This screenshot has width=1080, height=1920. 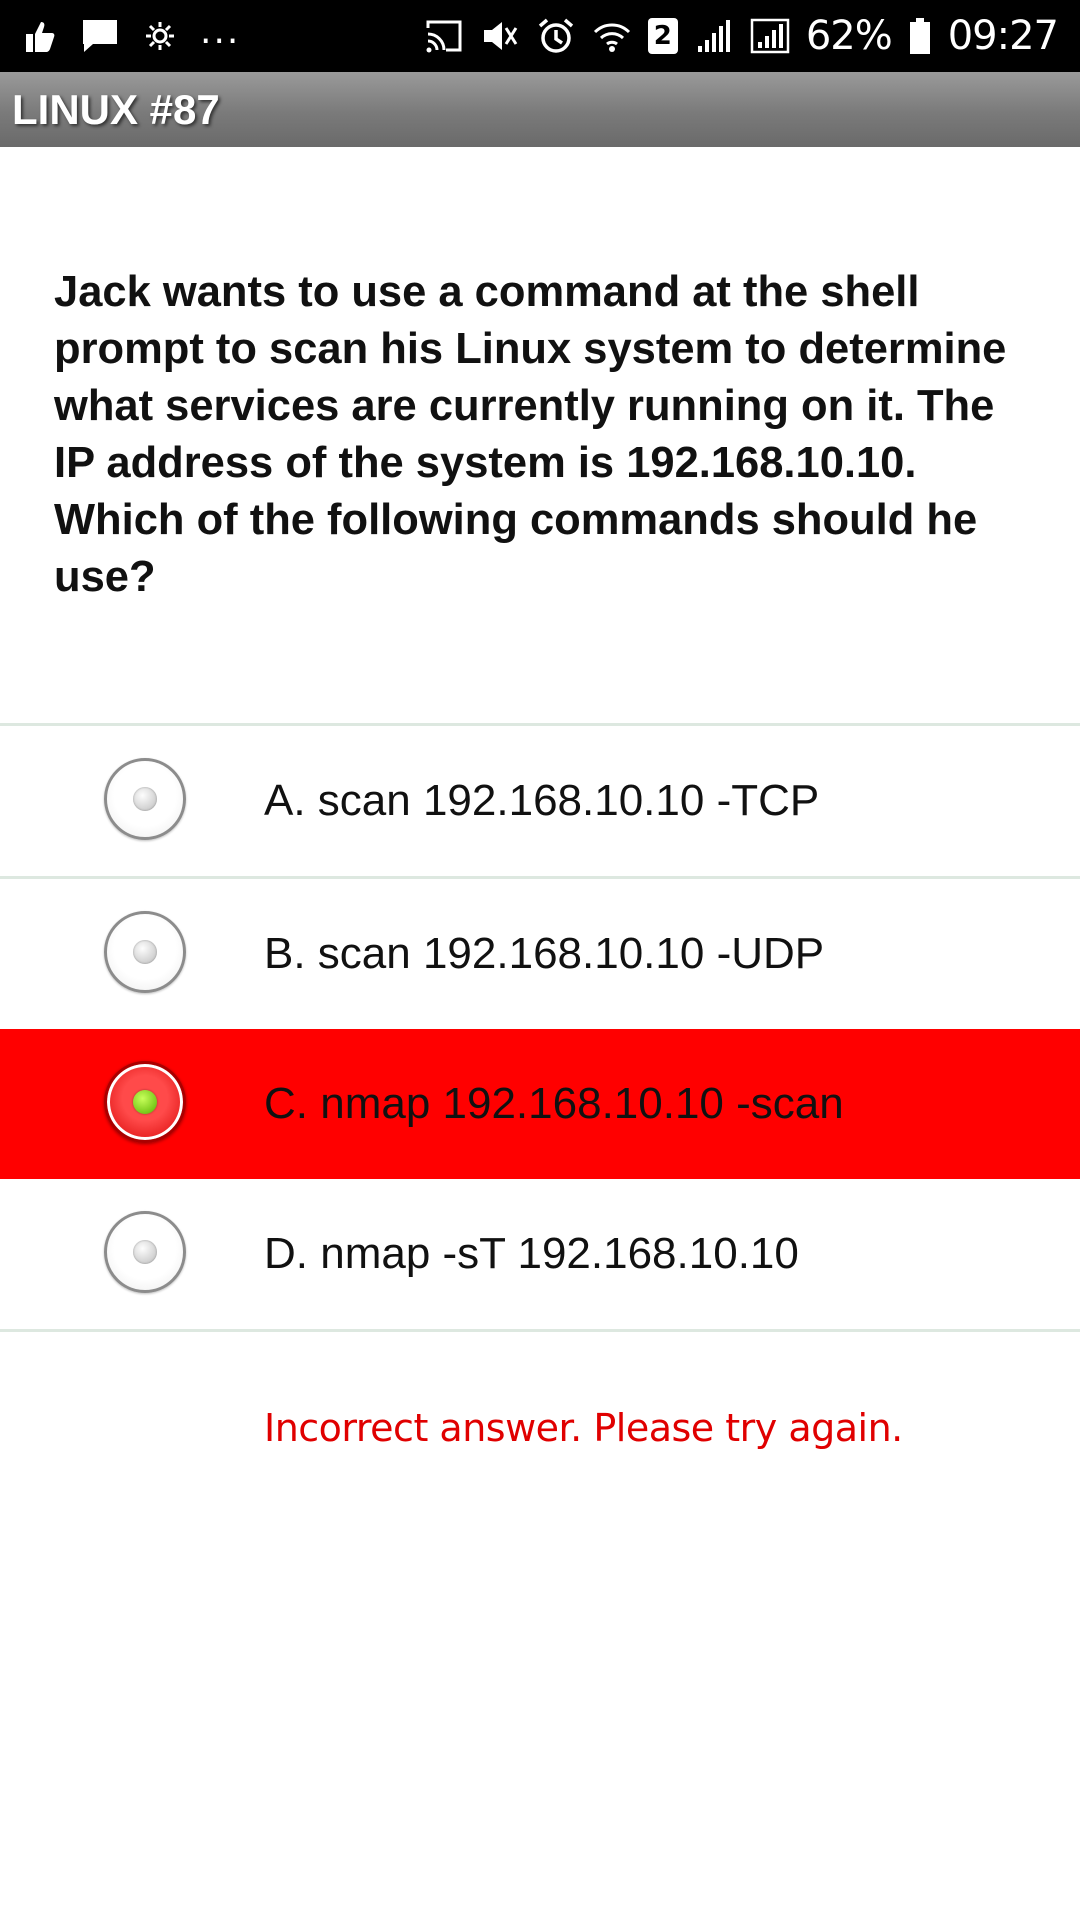 I want to click on page-title: LINUX #87, so click(x=116, y=109).